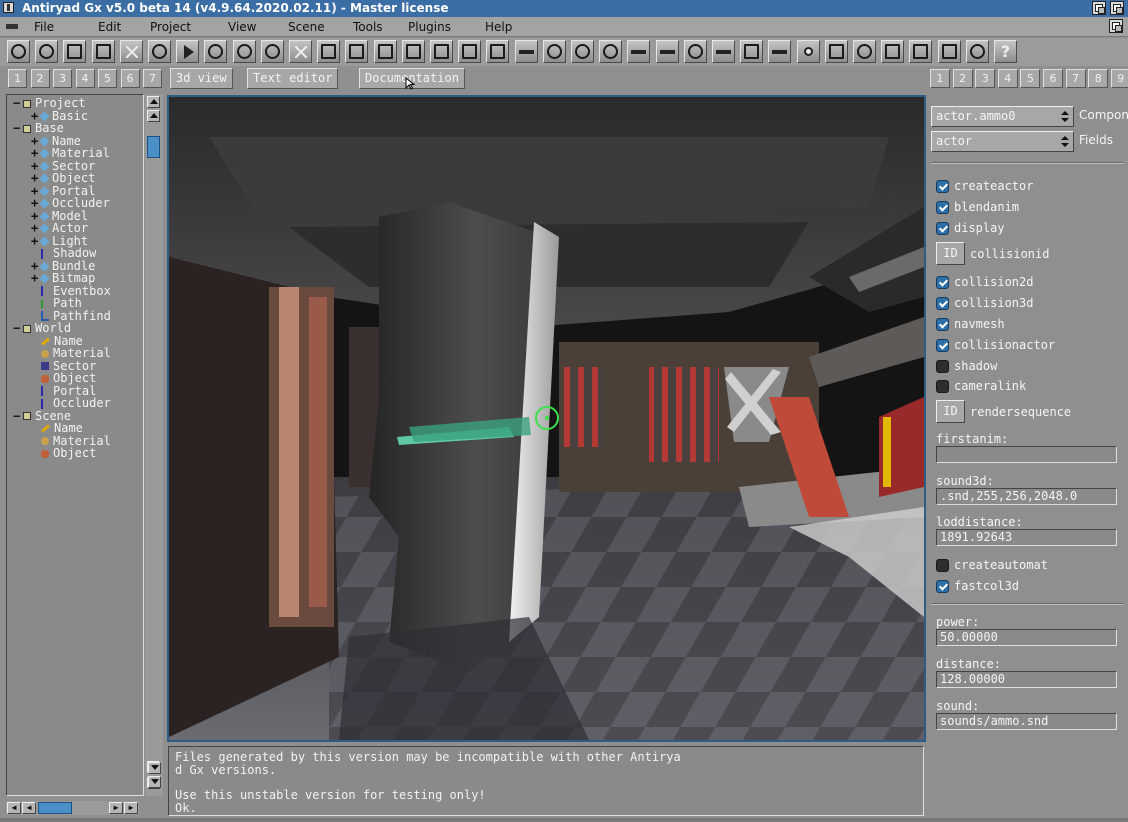  What do you see at coordinates (1026, 496) in the screenshot?
I see `sound3d-field: .snd,255,256,2048.0` at bounding box center [1026, 496].